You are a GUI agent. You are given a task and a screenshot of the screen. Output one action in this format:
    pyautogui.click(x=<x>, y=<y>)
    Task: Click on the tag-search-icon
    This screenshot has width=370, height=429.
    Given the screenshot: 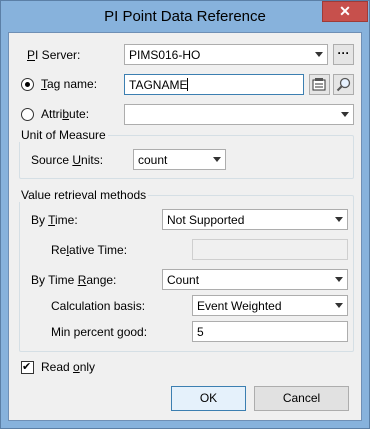 What is the action you would take?
    pyautogui.click(x=319, y=84)
    